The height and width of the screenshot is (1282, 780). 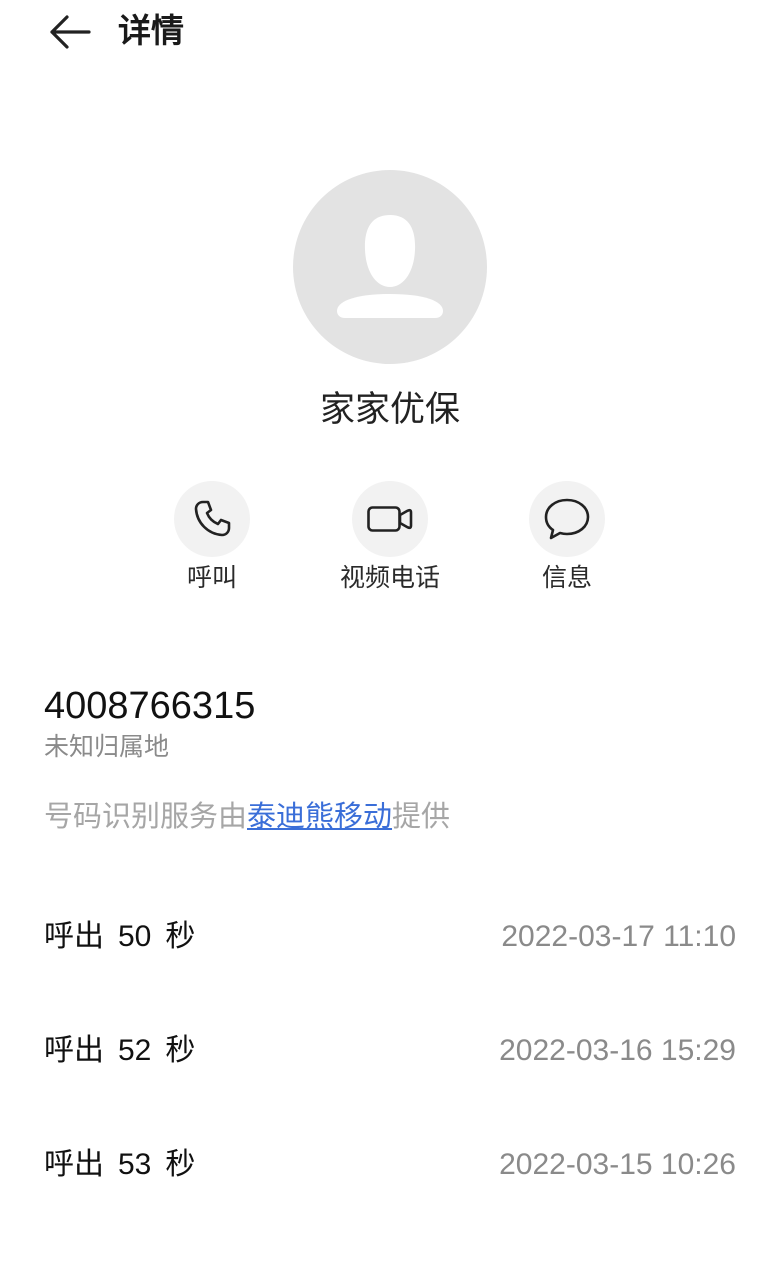 I want to click on attribution-prefix: 号码识别服务由, so click(x=146, y=817).